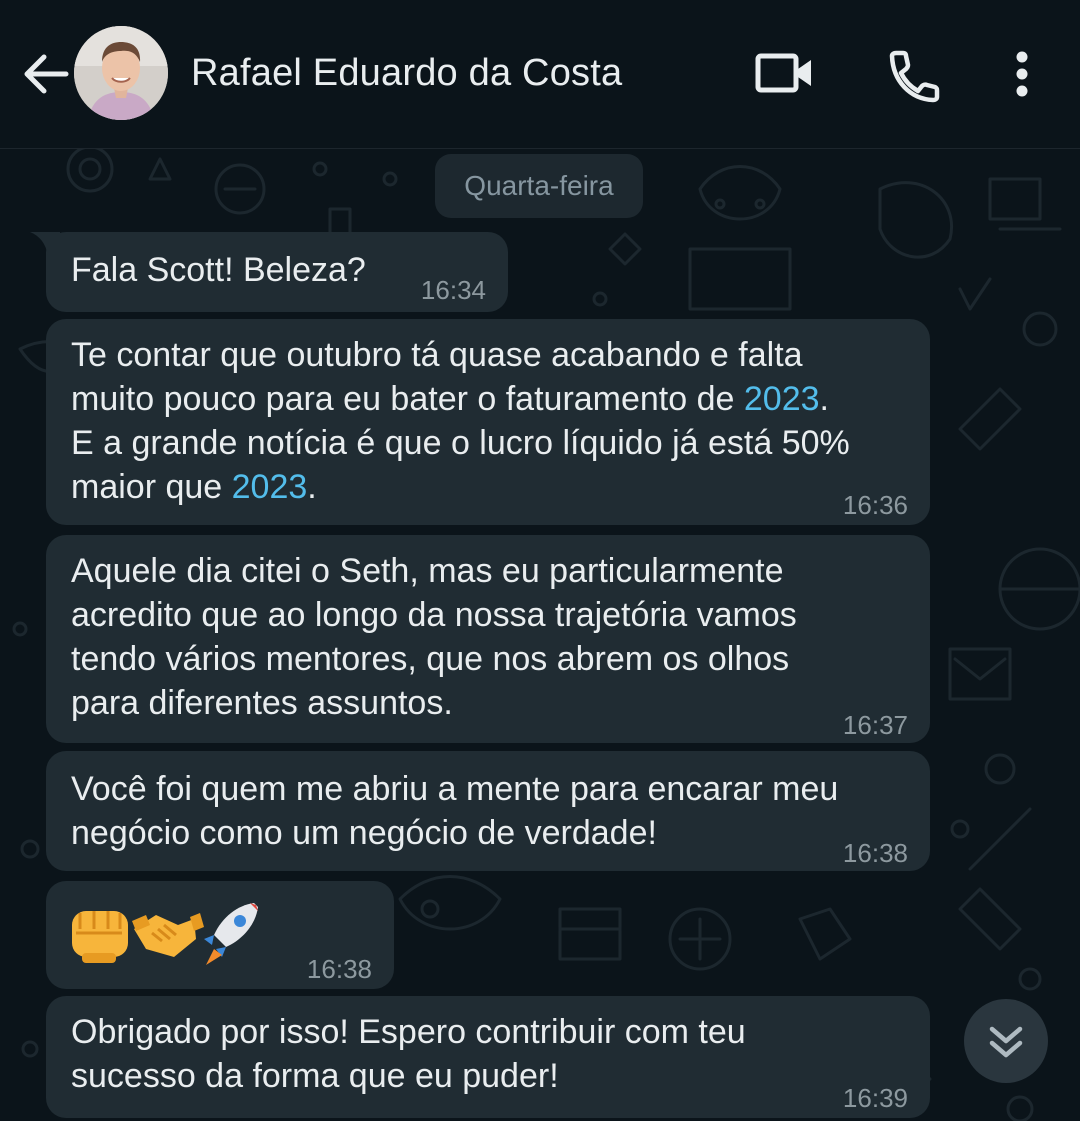  What do you see at coordinates (875, 725) in the screenshot?
I see `message-time: 16:37` at bounding box center [875, 725].